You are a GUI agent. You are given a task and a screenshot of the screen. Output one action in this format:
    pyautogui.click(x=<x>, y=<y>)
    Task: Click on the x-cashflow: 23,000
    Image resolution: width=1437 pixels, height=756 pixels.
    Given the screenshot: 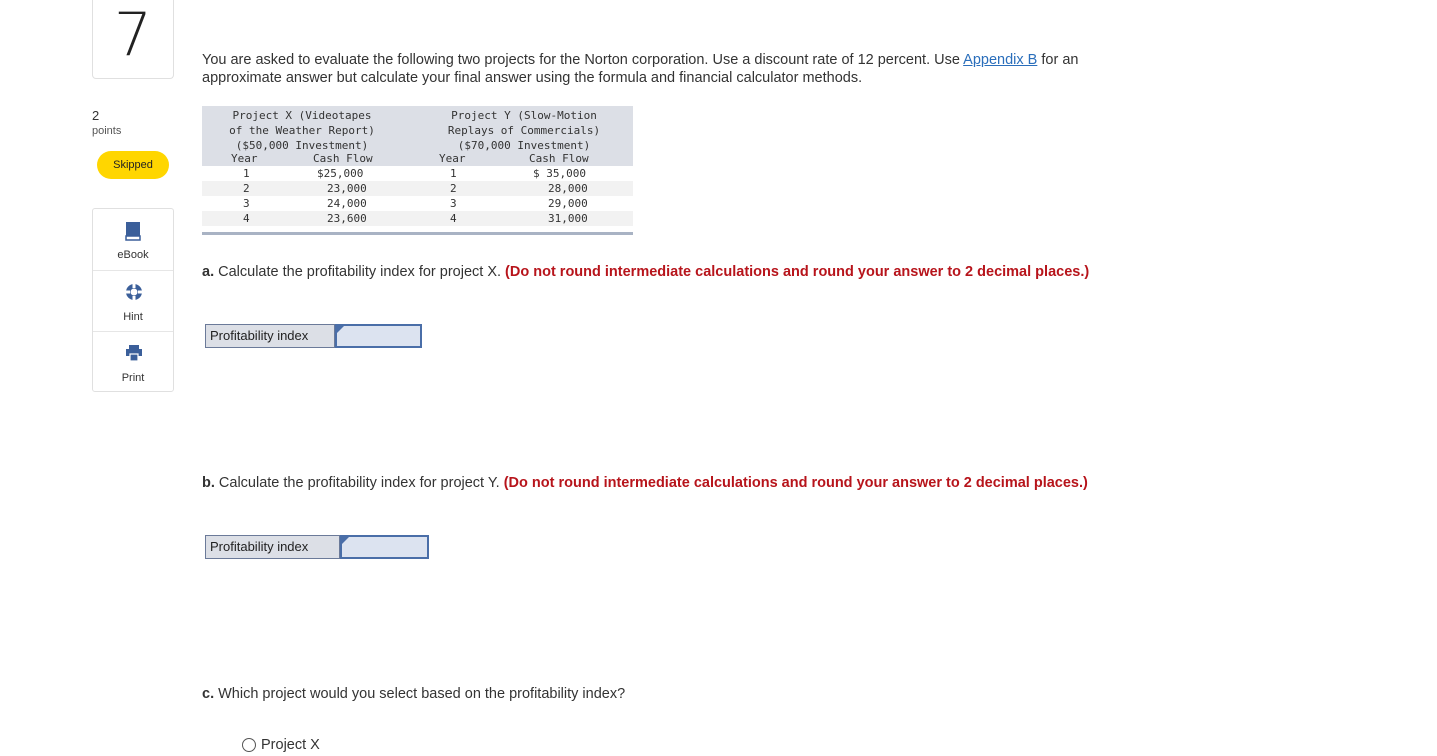 What is the action you would take?
    pyautogui.click(x=347, y=188)
    